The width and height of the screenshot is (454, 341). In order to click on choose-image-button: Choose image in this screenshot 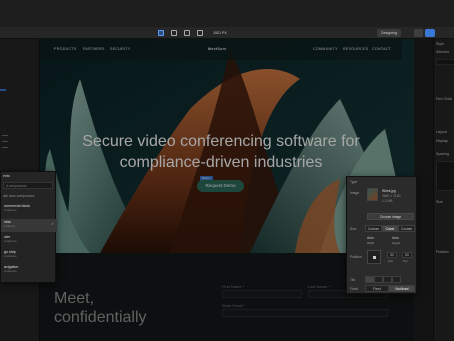, I will do `click(390, 216)`.